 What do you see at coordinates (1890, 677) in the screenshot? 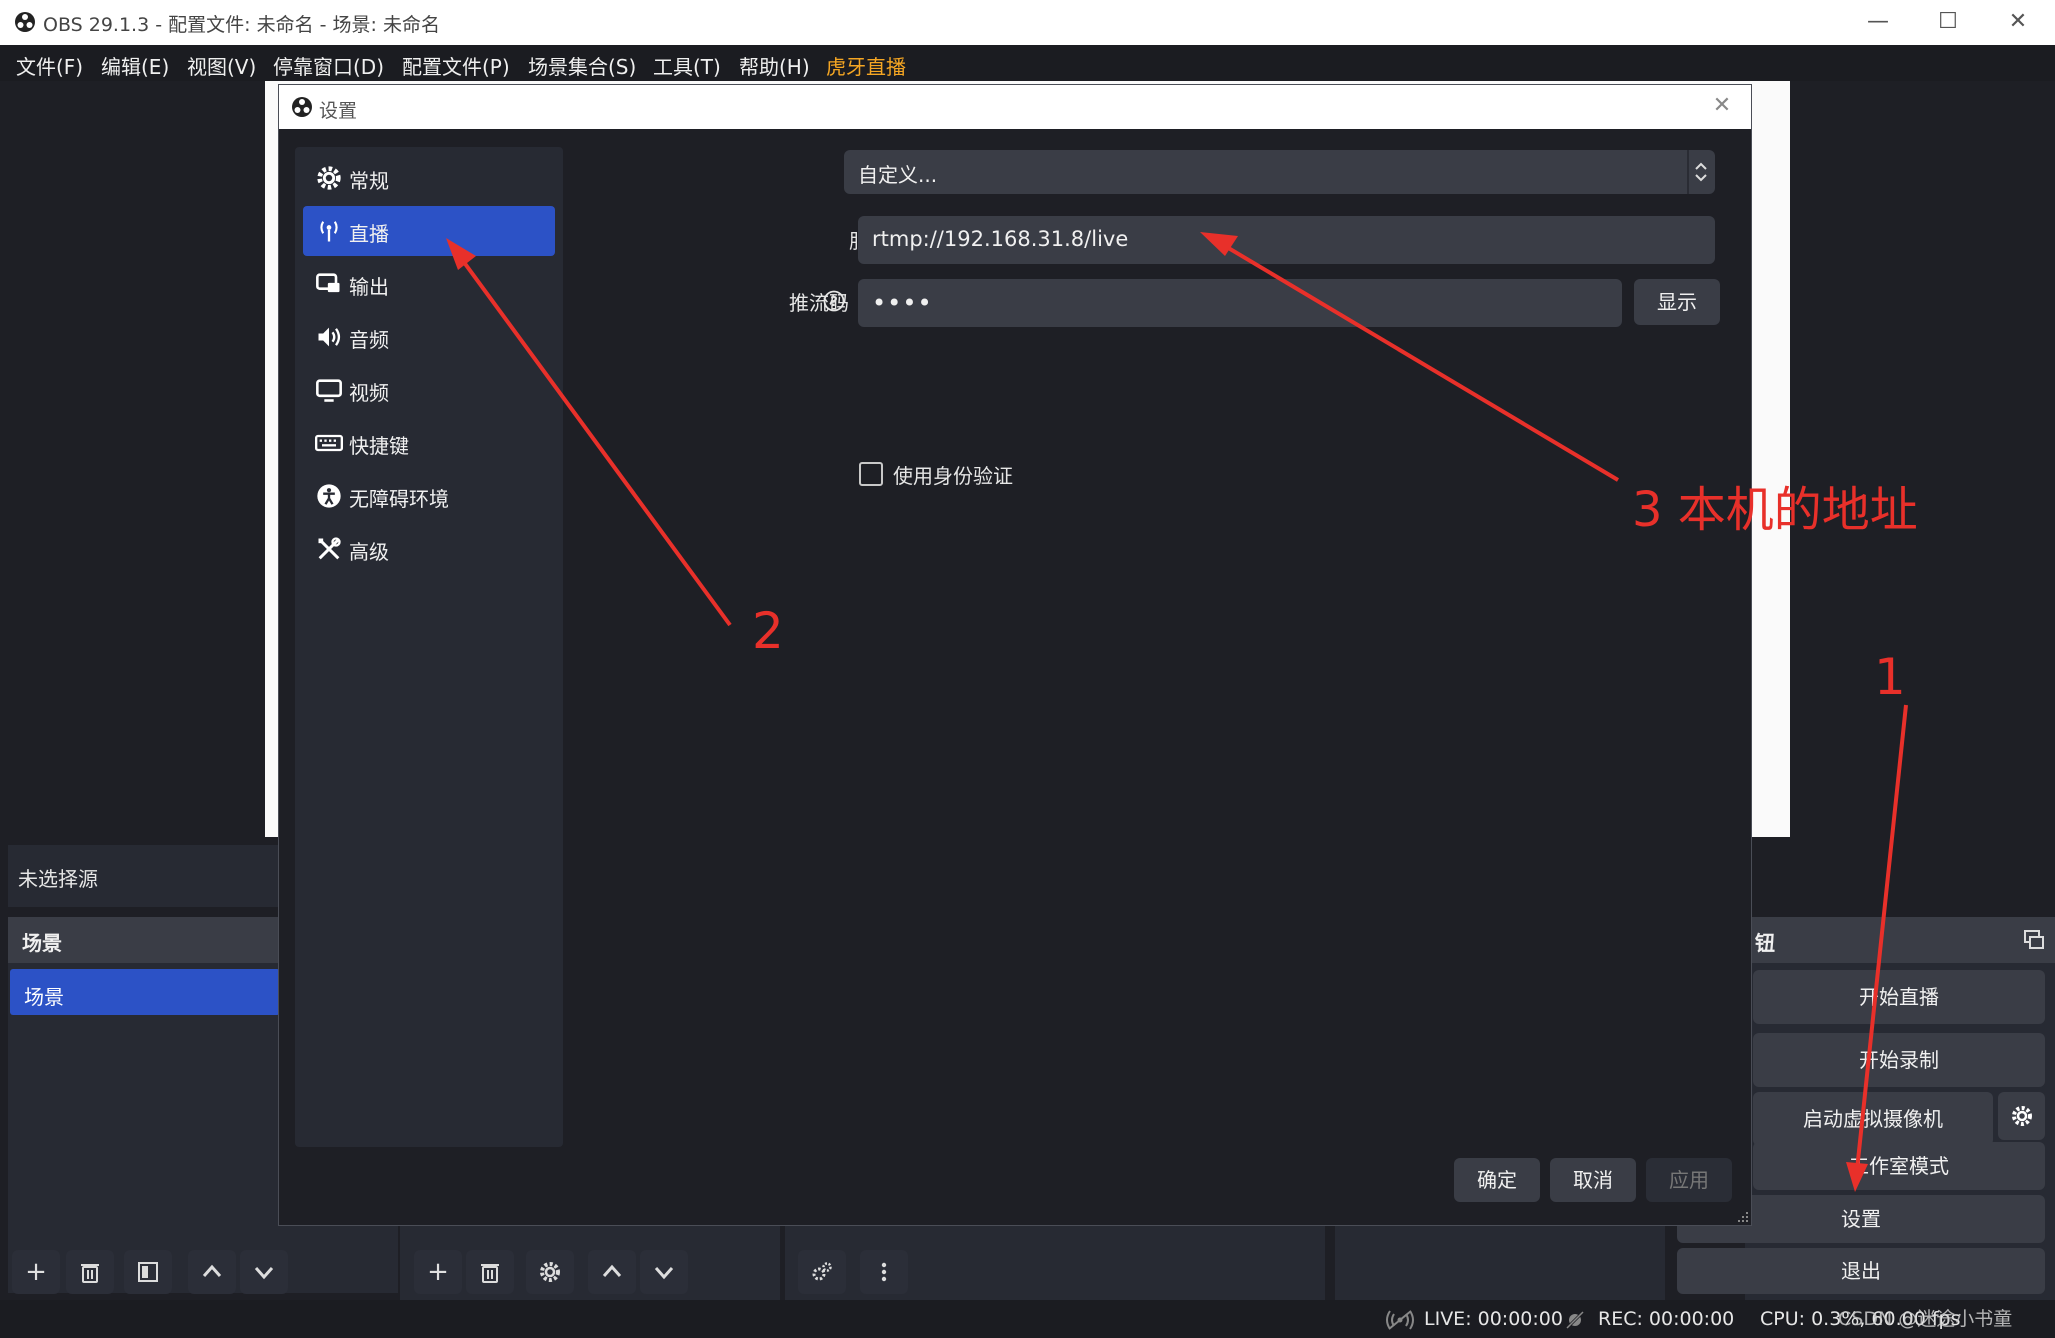
I see `annotation-1: 1` at bounding box center [1890, 677].